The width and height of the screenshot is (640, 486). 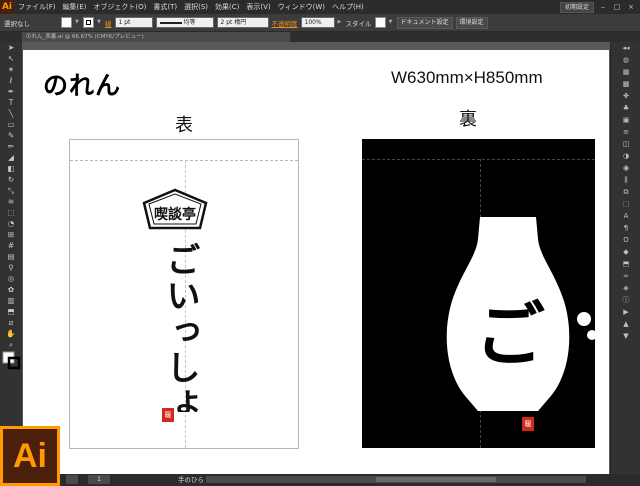 I want to click on document-tab: のれん_表裏.ai @ 66.67% (CMYK/プレビュー), so click(x=156, y=37).